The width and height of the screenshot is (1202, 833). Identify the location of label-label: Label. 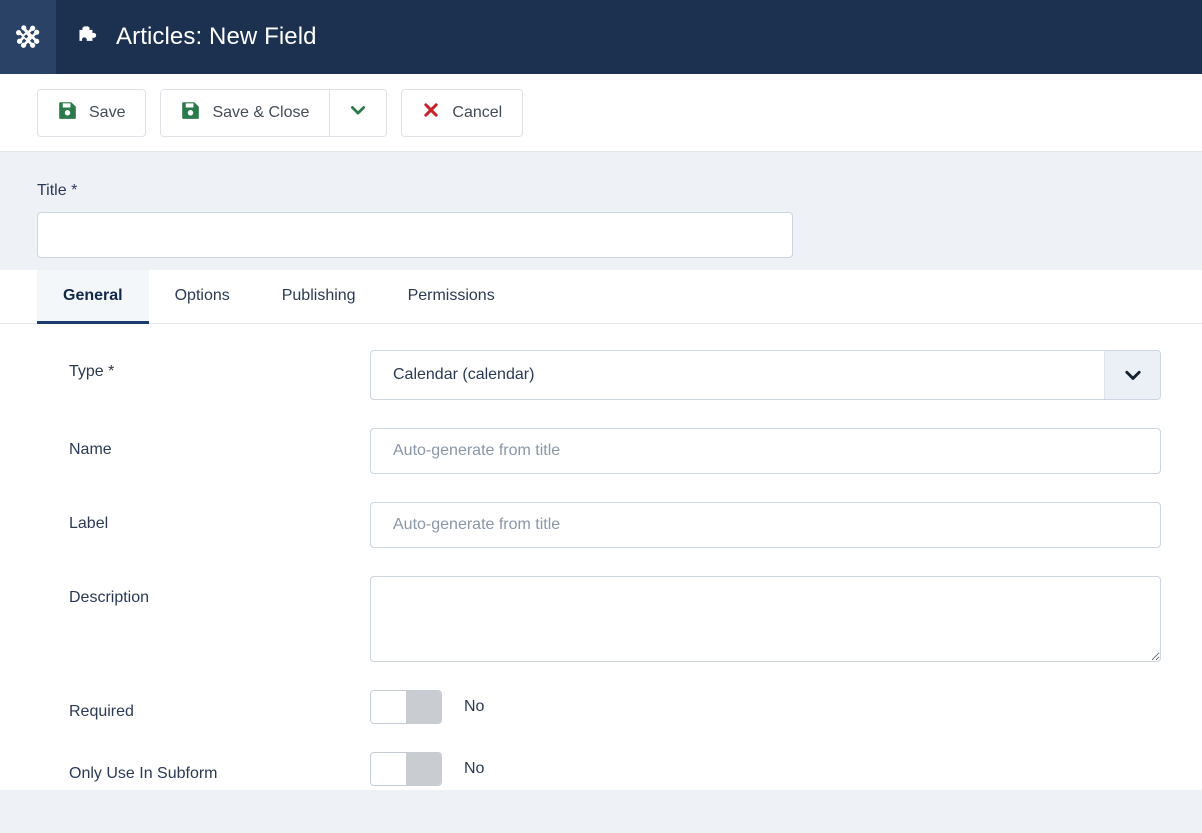
(89, 523).